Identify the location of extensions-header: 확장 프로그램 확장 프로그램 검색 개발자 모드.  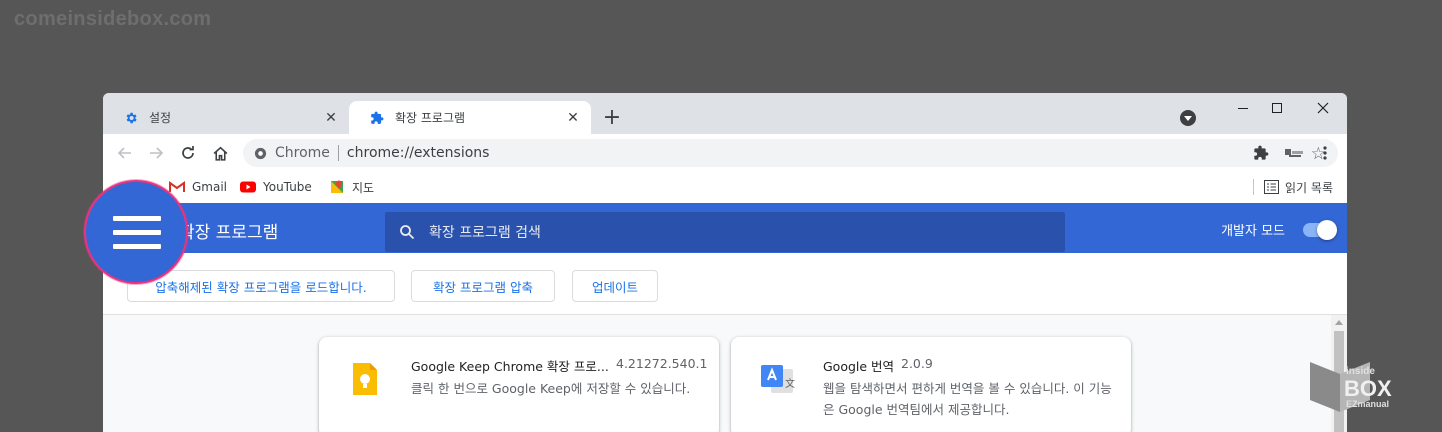
(725, 228).